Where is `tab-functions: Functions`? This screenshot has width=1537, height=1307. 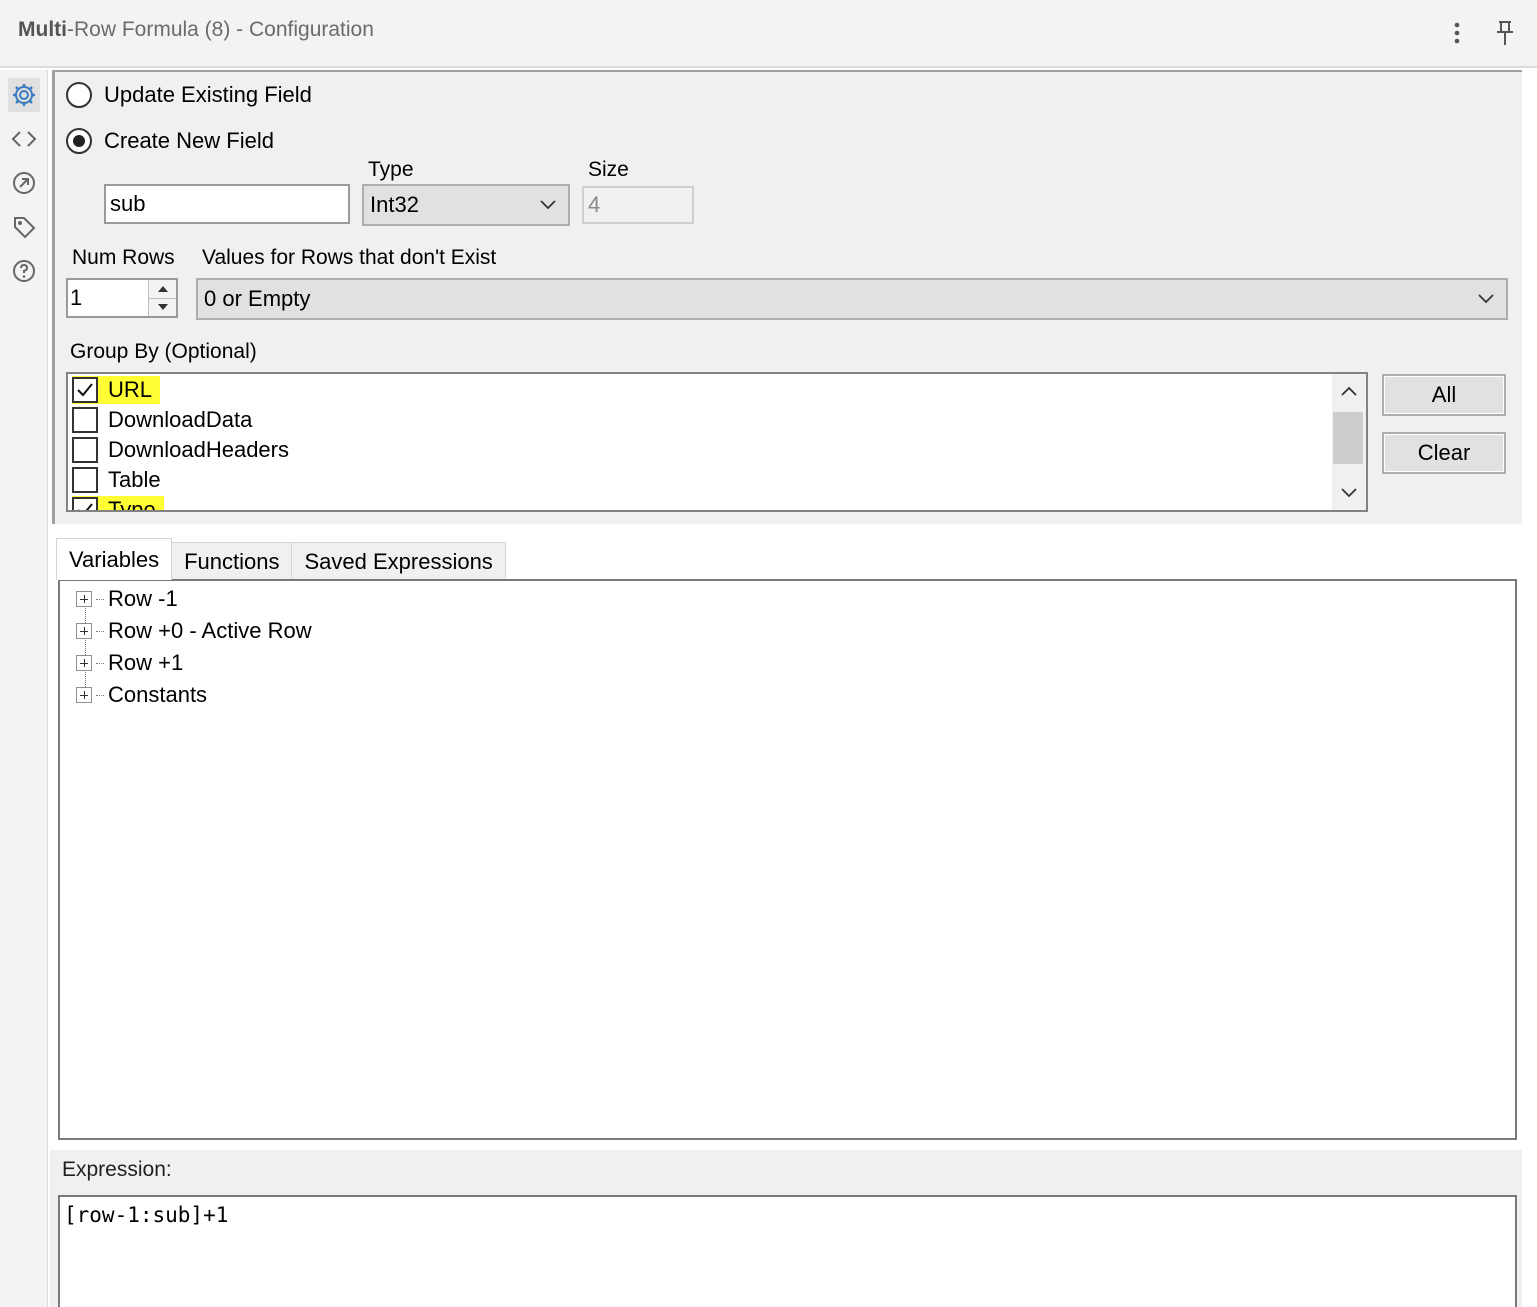 tab-functions: Functions is located at coordinates (232, 561).